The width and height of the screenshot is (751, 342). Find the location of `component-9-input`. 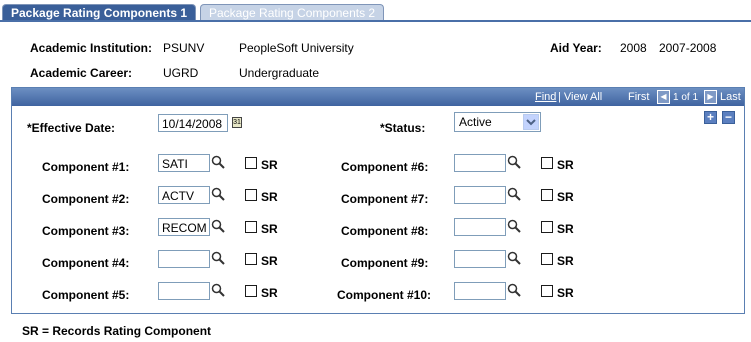

component-9-input is located at coordinates (480, 259).